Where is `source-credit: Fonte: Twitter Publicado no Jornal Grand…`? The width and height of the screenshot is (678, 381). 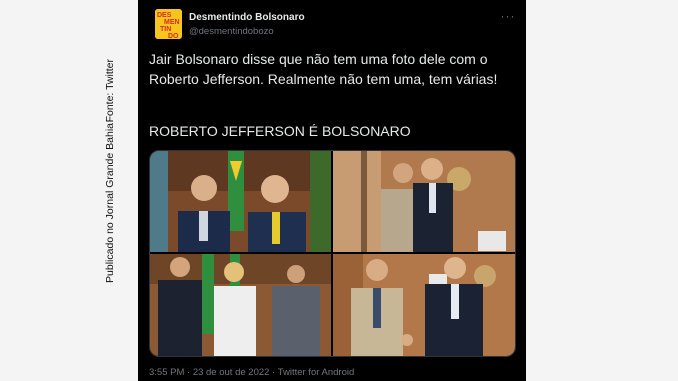 source-credit: Fonte: Twitter Publicado no Jornal Grand… is located at coordinates (119, 170).